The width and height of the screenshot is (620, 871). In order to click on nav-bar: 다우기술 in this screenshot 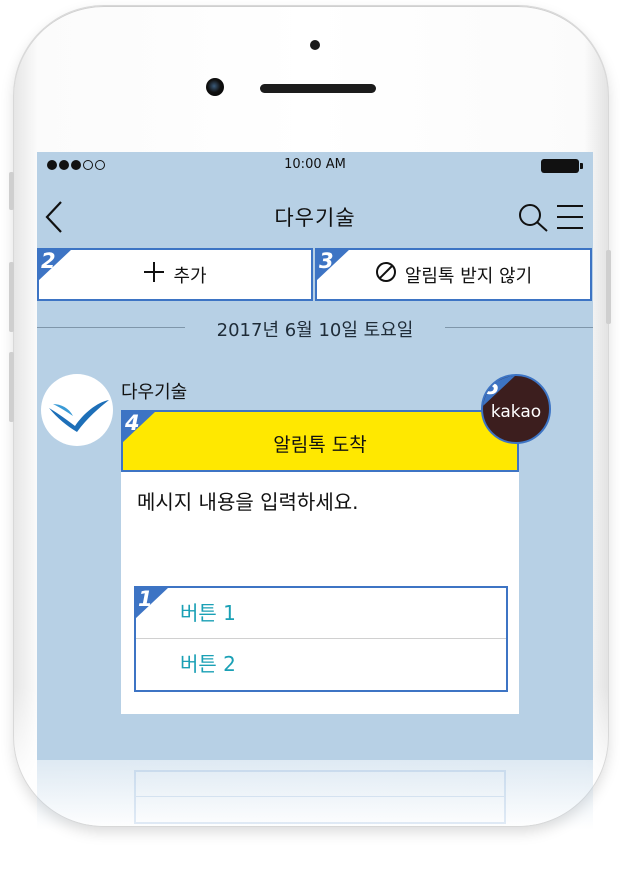, I will do `click(315, 216)`.